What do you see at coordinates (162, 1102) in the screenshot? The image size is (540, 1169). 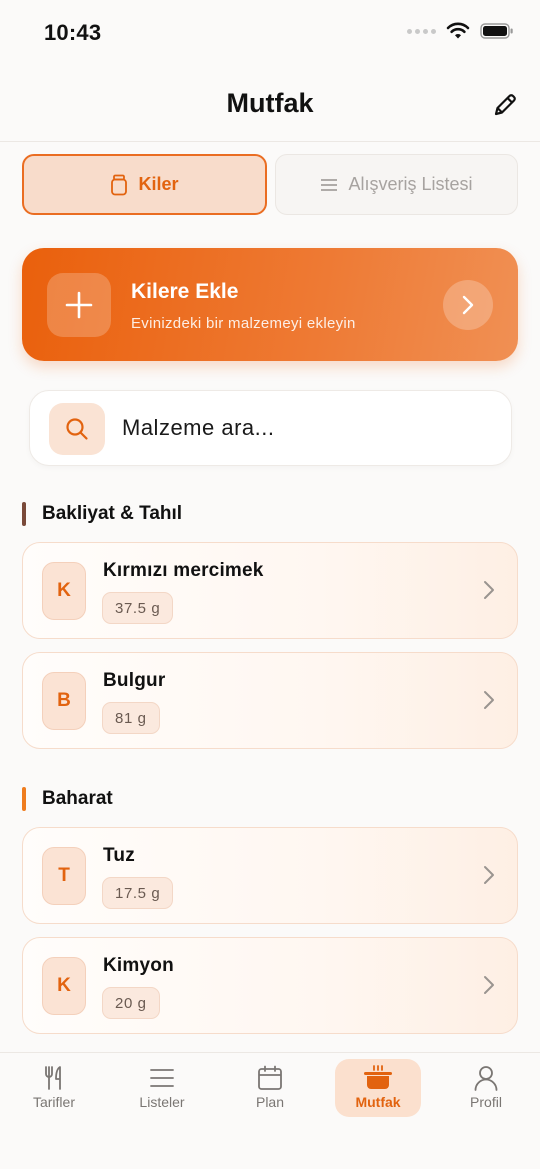 I see `tab-label: Listeler` at bounding box center [162, 1102].